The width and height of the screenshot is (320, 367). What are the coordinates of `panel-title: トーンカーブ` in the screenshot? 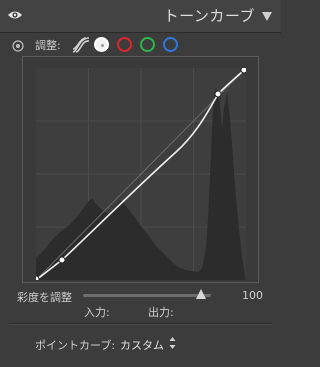 It's located at (209, 16).